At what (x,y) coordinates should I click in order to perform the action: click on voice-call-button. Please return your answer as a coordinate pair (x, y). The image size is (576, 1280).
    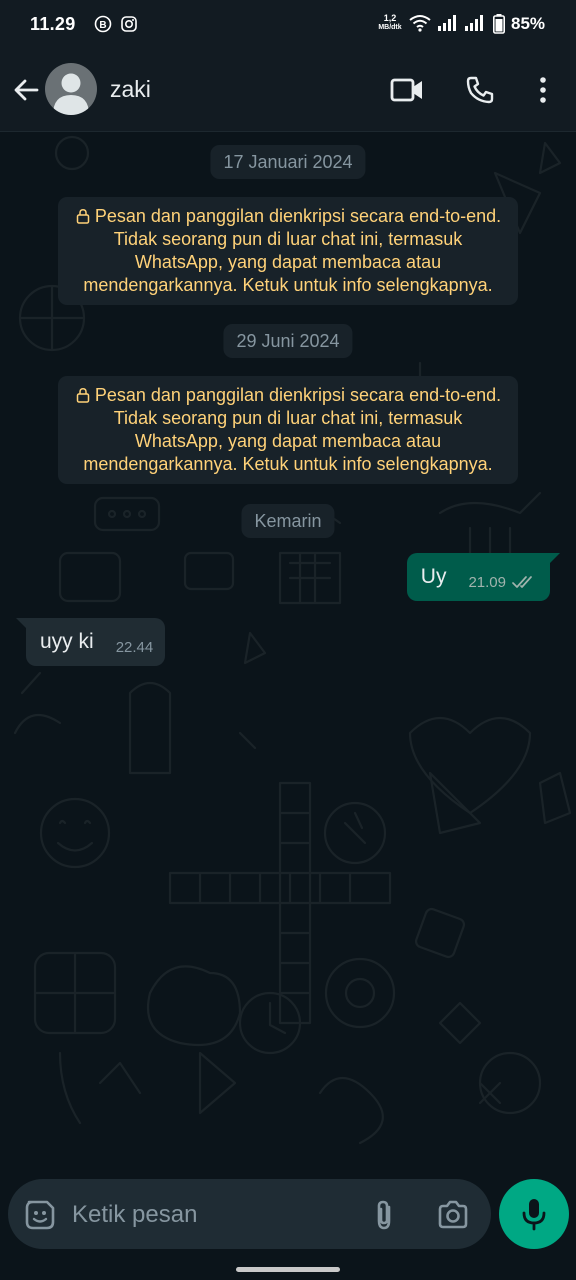
    Looking at the image, I should click on (480, 90).